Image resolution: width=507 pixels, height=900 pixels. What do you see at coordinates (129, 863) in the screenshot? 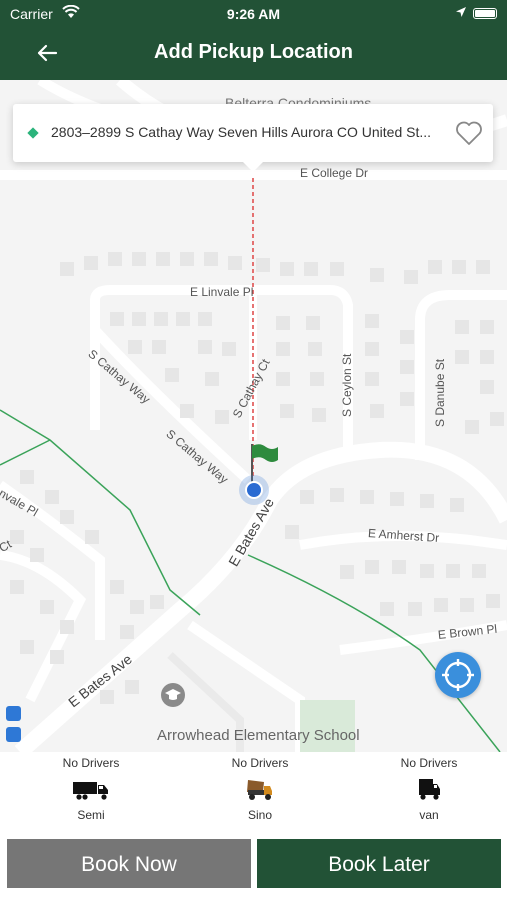
I see `book-now-button: Book Now` at bounding box center [129, 863].